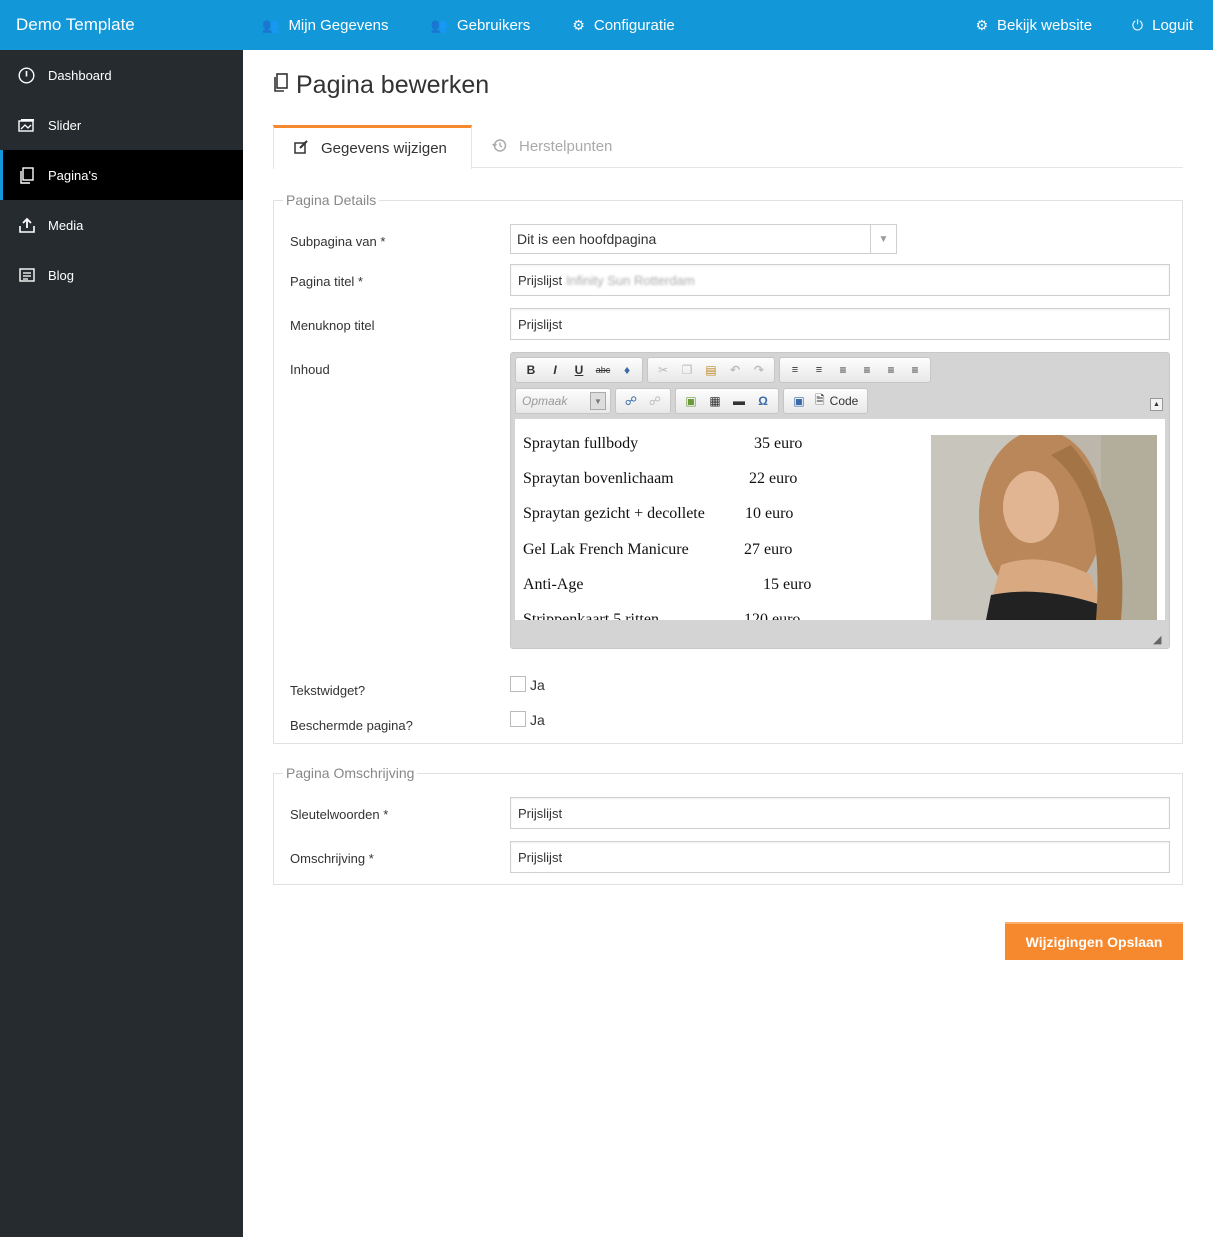  Describe the element at coordinates (691, 401) in the screenshot. I see `image-icon: ▣` at that location.